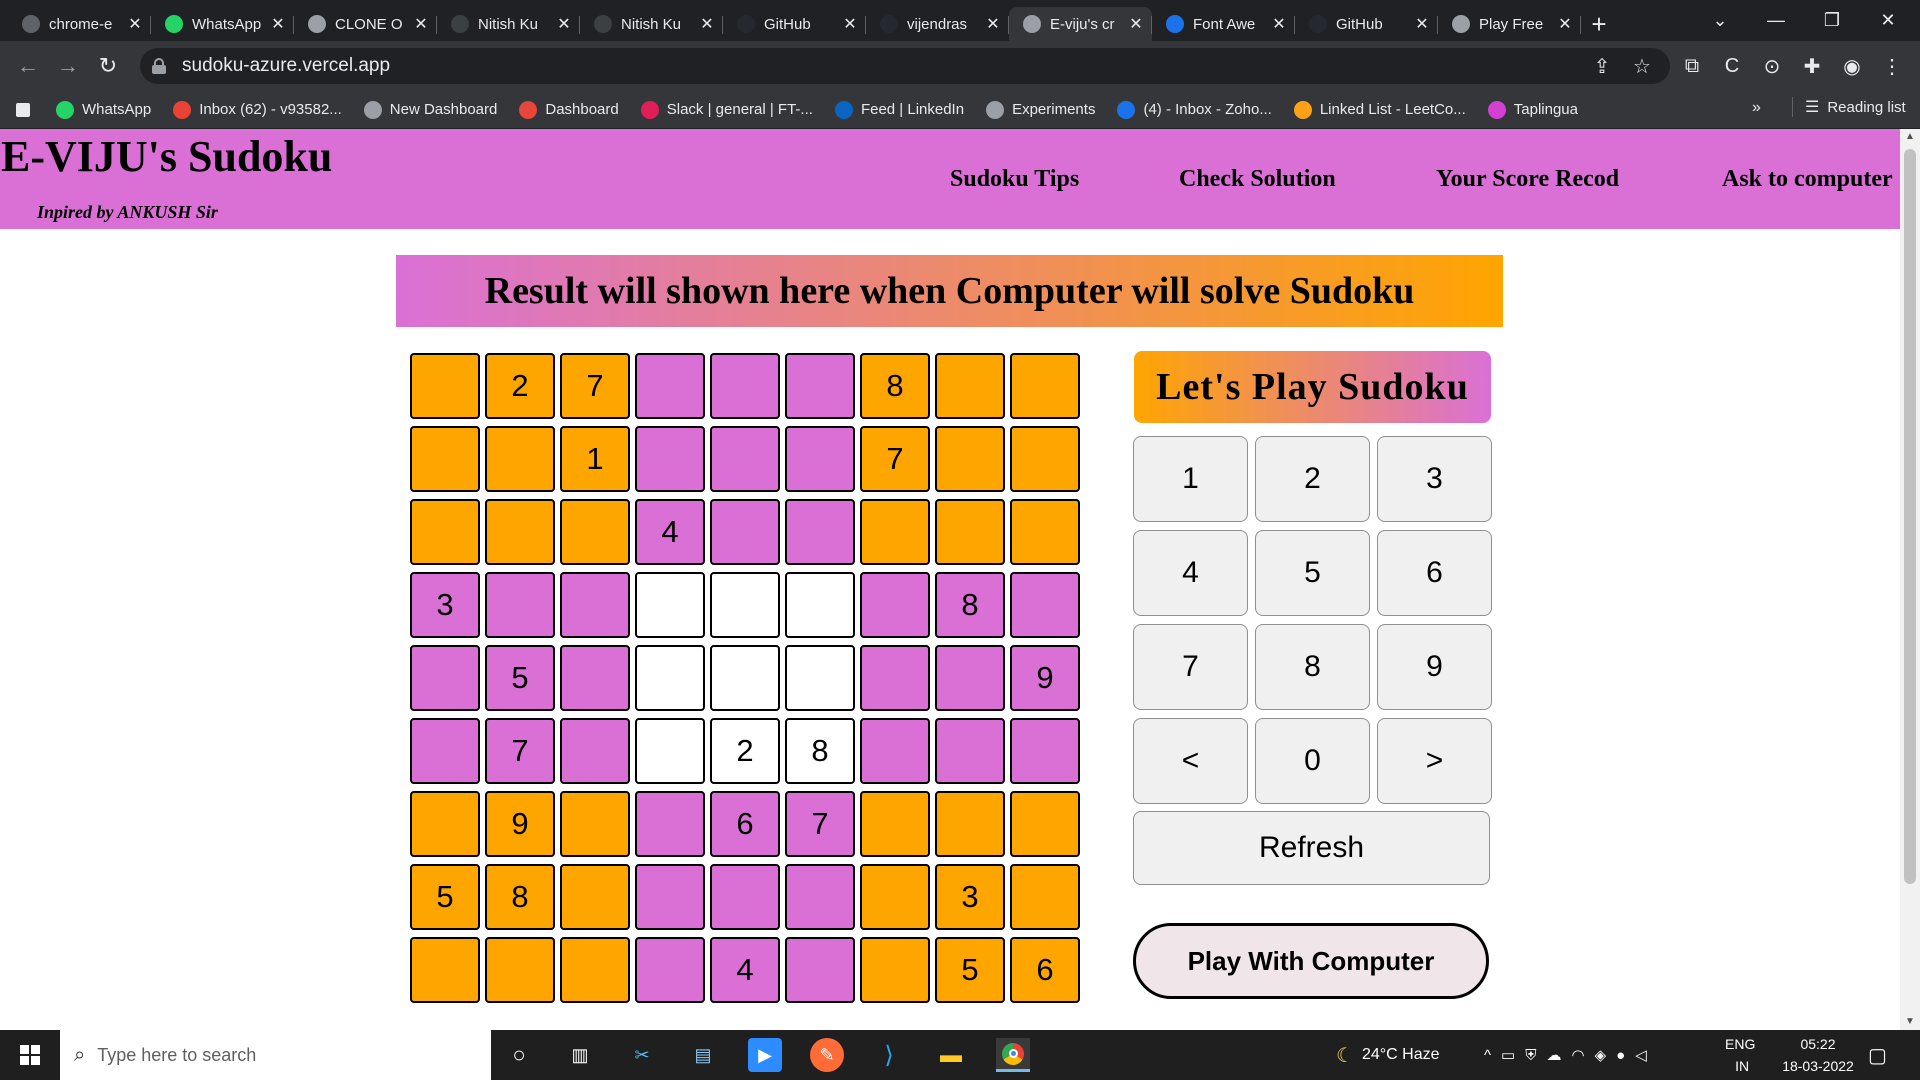  What do you see at coordinates (1807, 179) in the screenshot?
I see `nav-ask-computer: Ask to computer` at bounding box center [1807, 179].